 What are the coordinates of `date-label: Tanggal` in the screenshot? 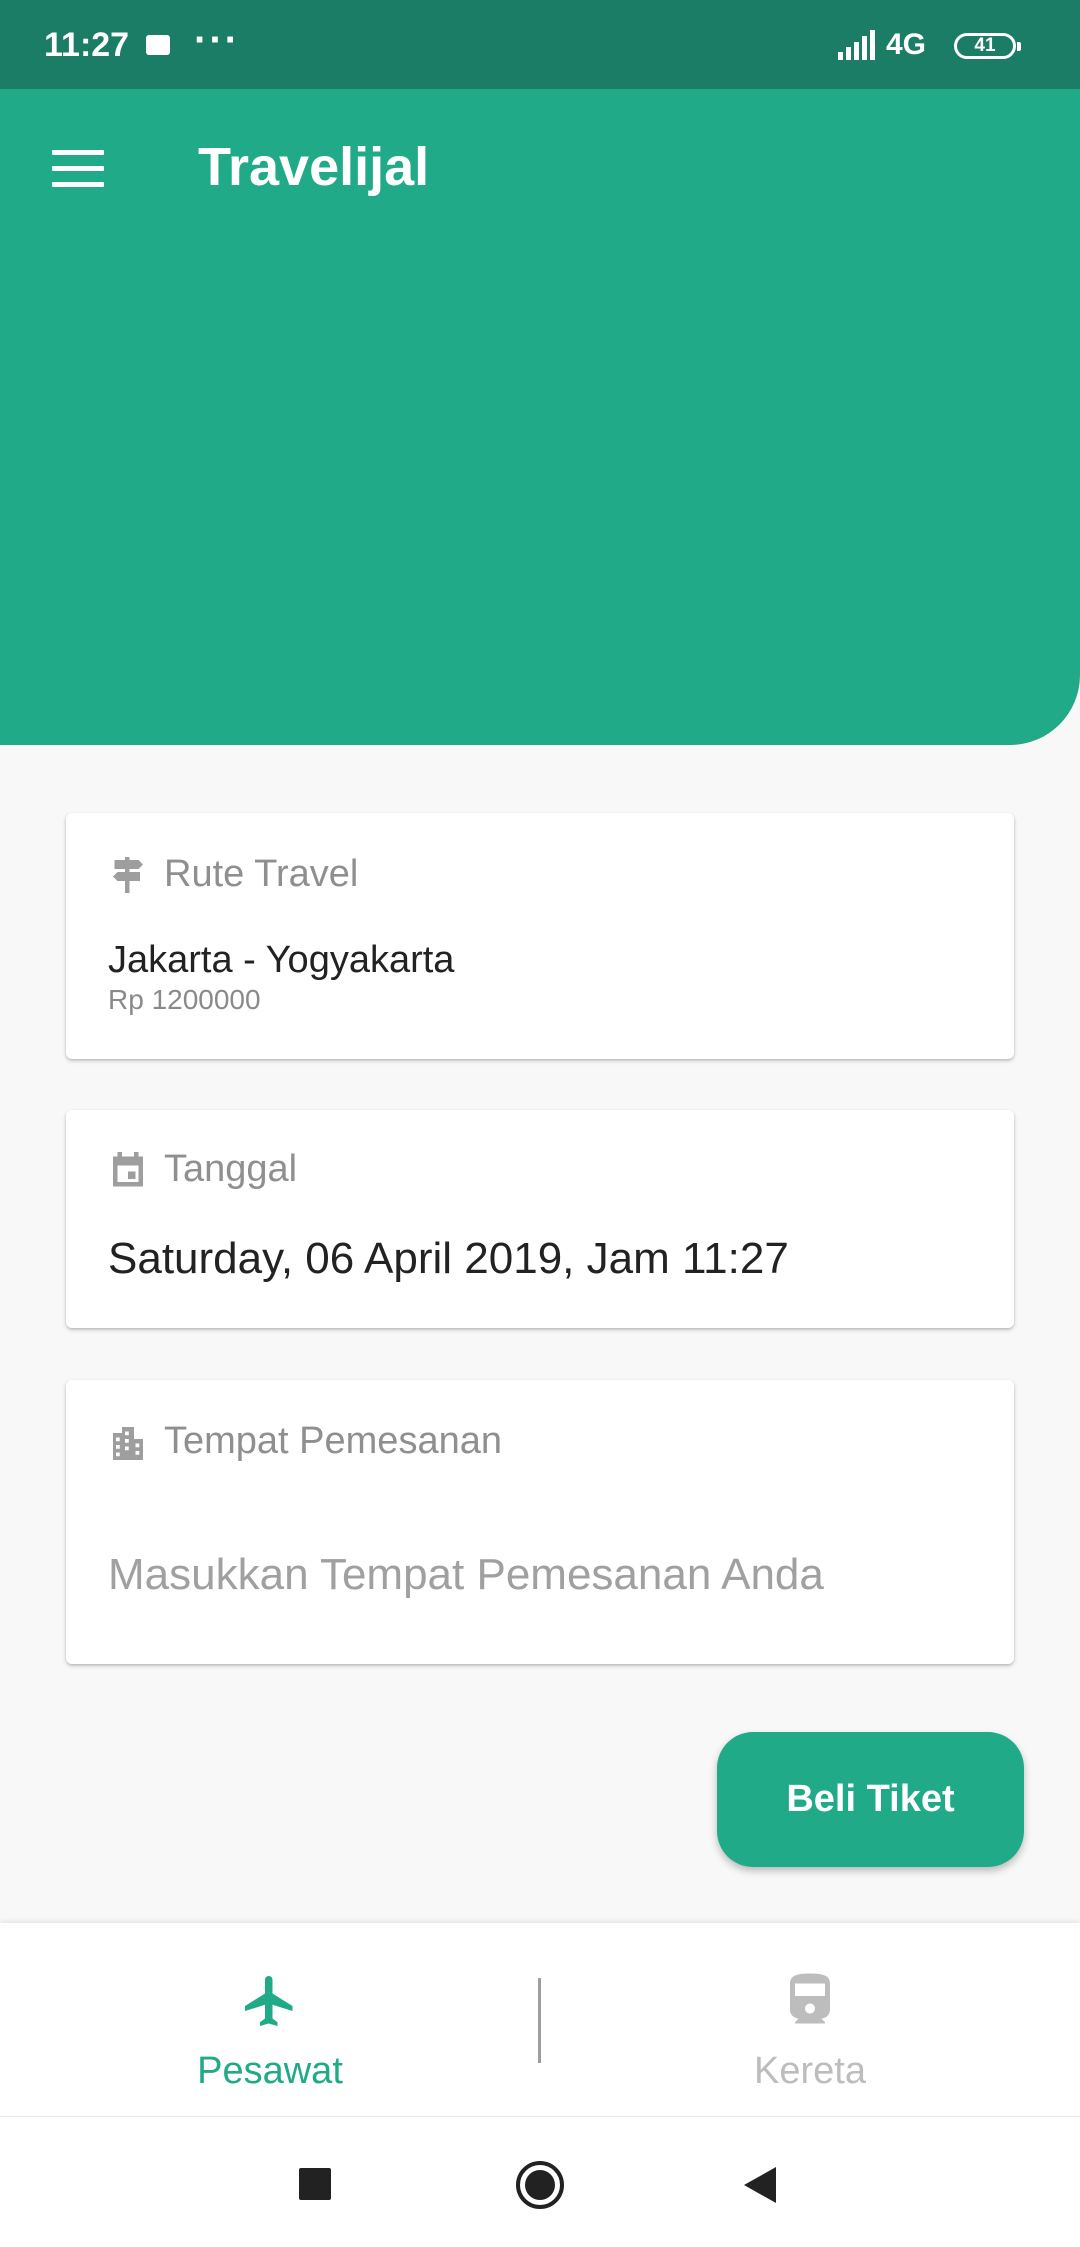 It's located at (203, 1169).